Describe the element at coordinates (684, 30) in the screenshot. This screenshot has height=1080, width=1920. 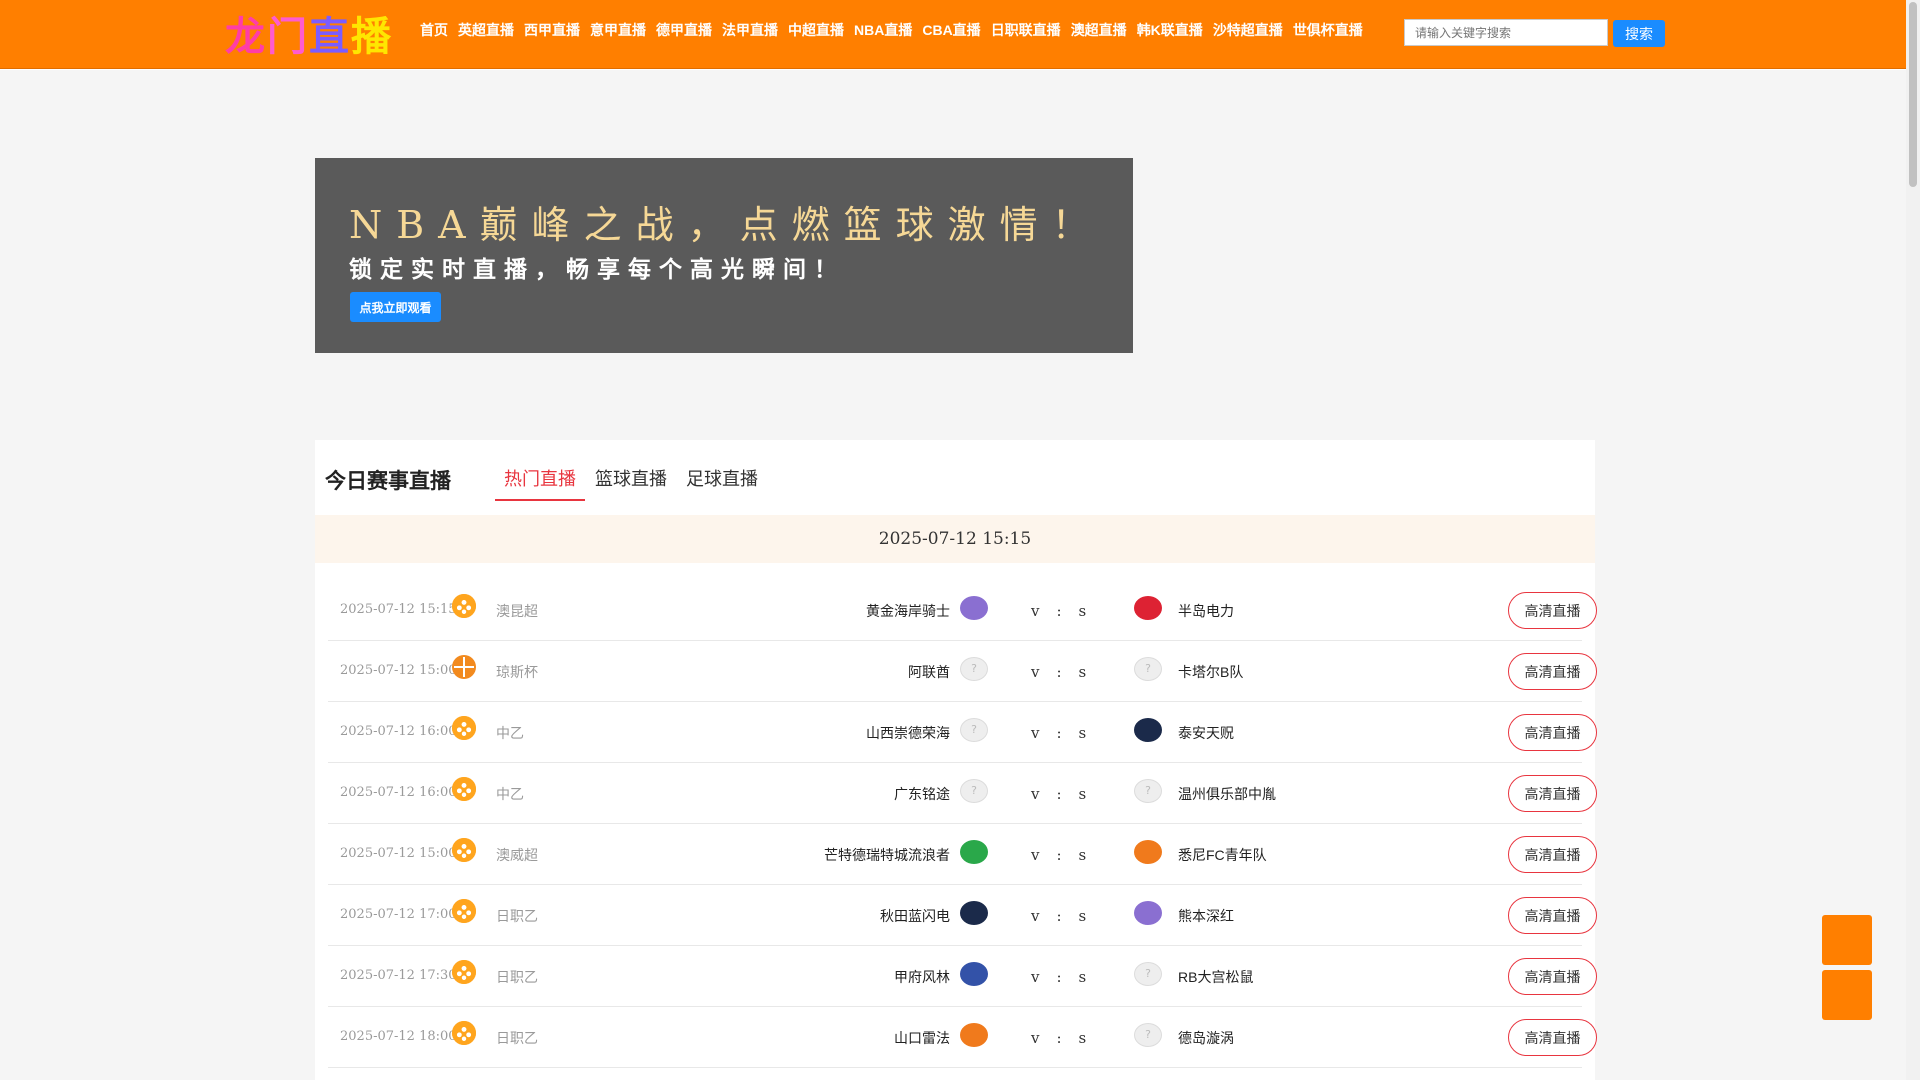
I see `nav-item-bundesliga: 德甲直播` at that location.